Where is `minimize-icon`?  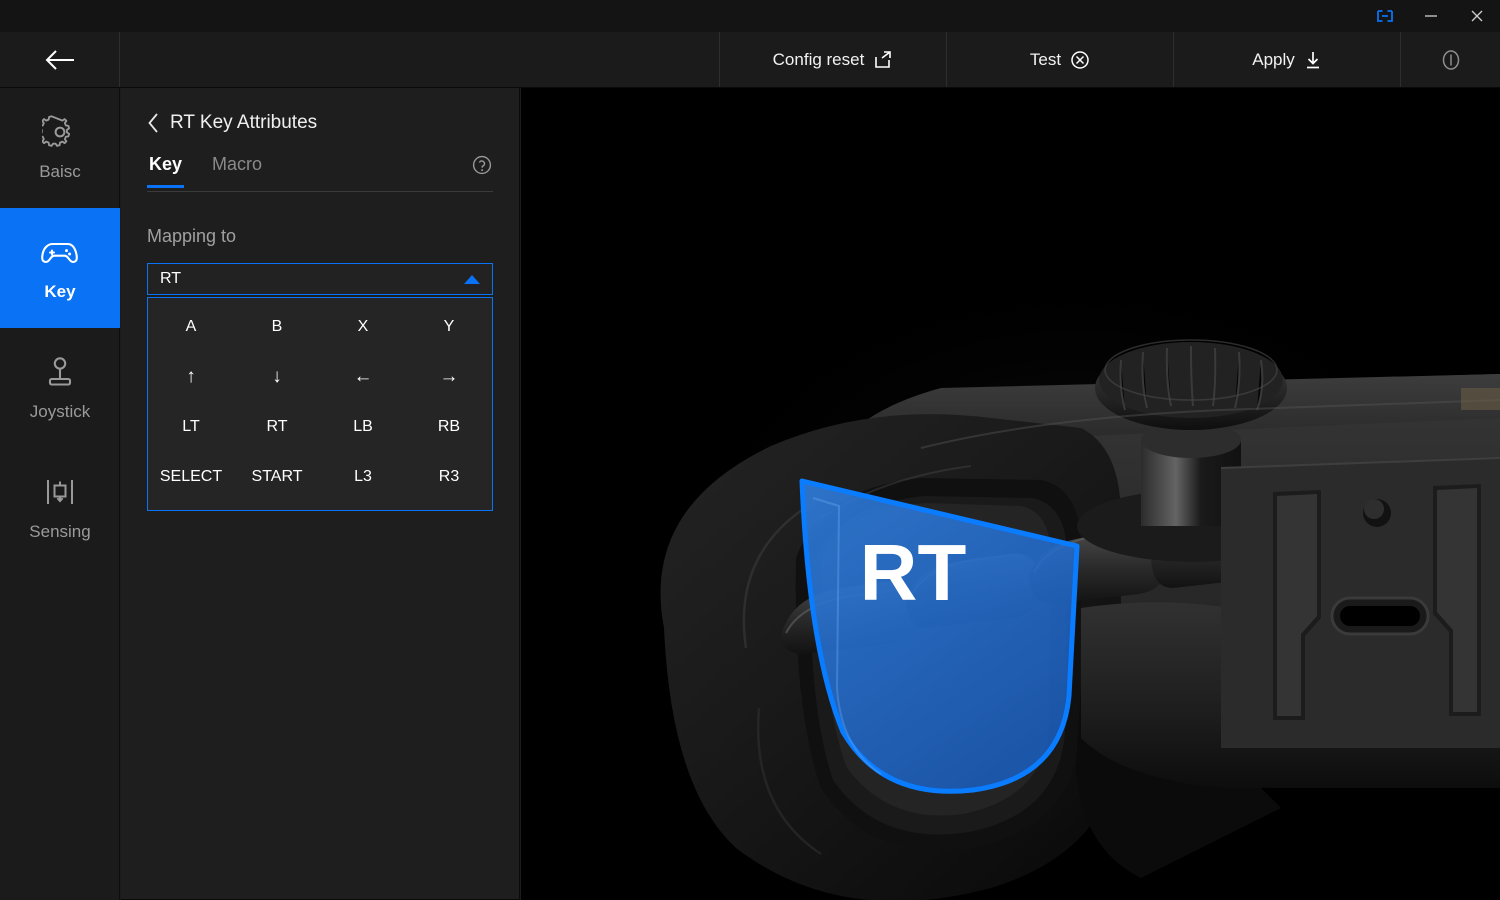 minimize-icon is located at coordinates (1431, 16).